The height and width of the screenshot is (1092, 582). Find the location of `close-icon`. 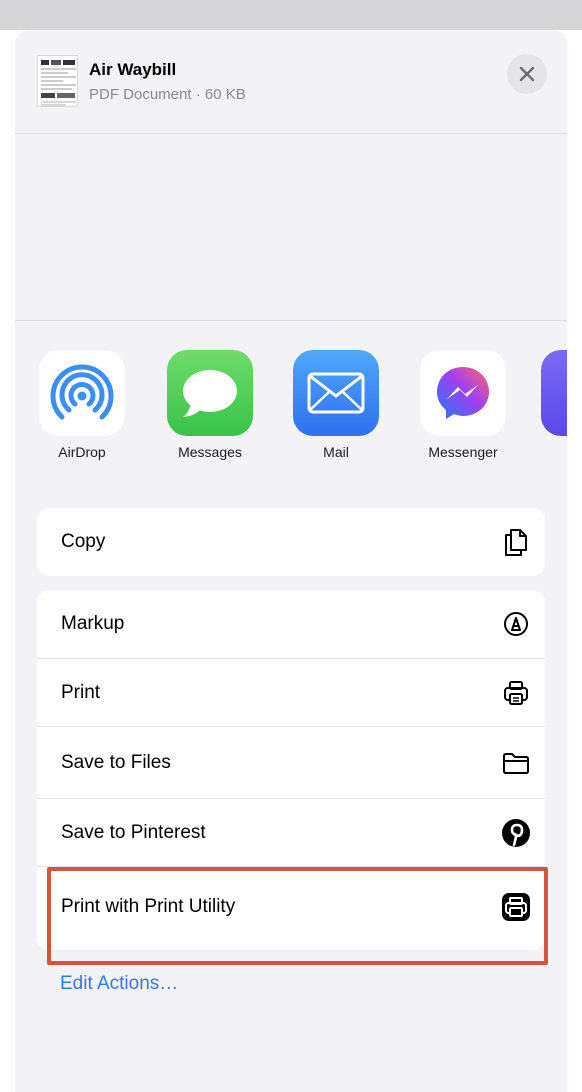

close-icon is located at coordinates (527, 74).